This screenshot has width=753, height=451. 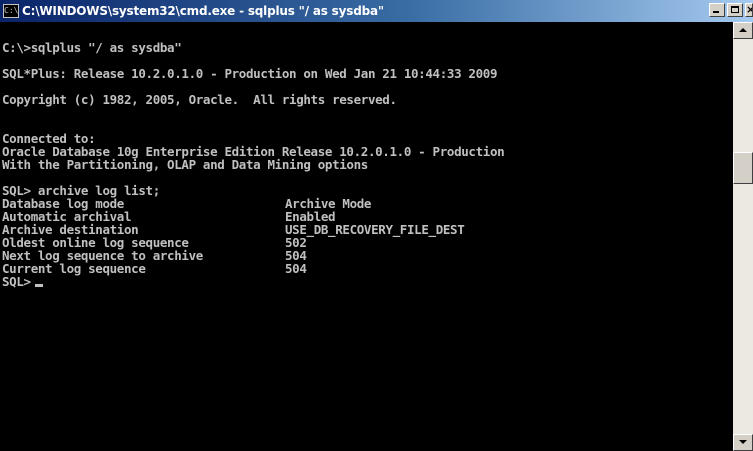 I want to click on cmd-console-icon: C:\, so click(x=11, y=11).